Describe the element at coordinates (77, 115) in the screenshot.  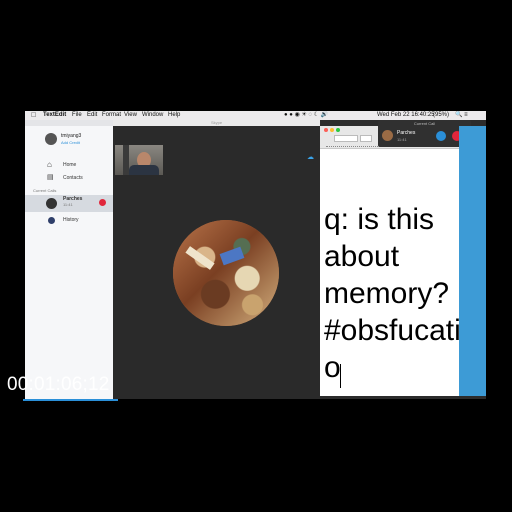
I see `menu-file: File` at that location.